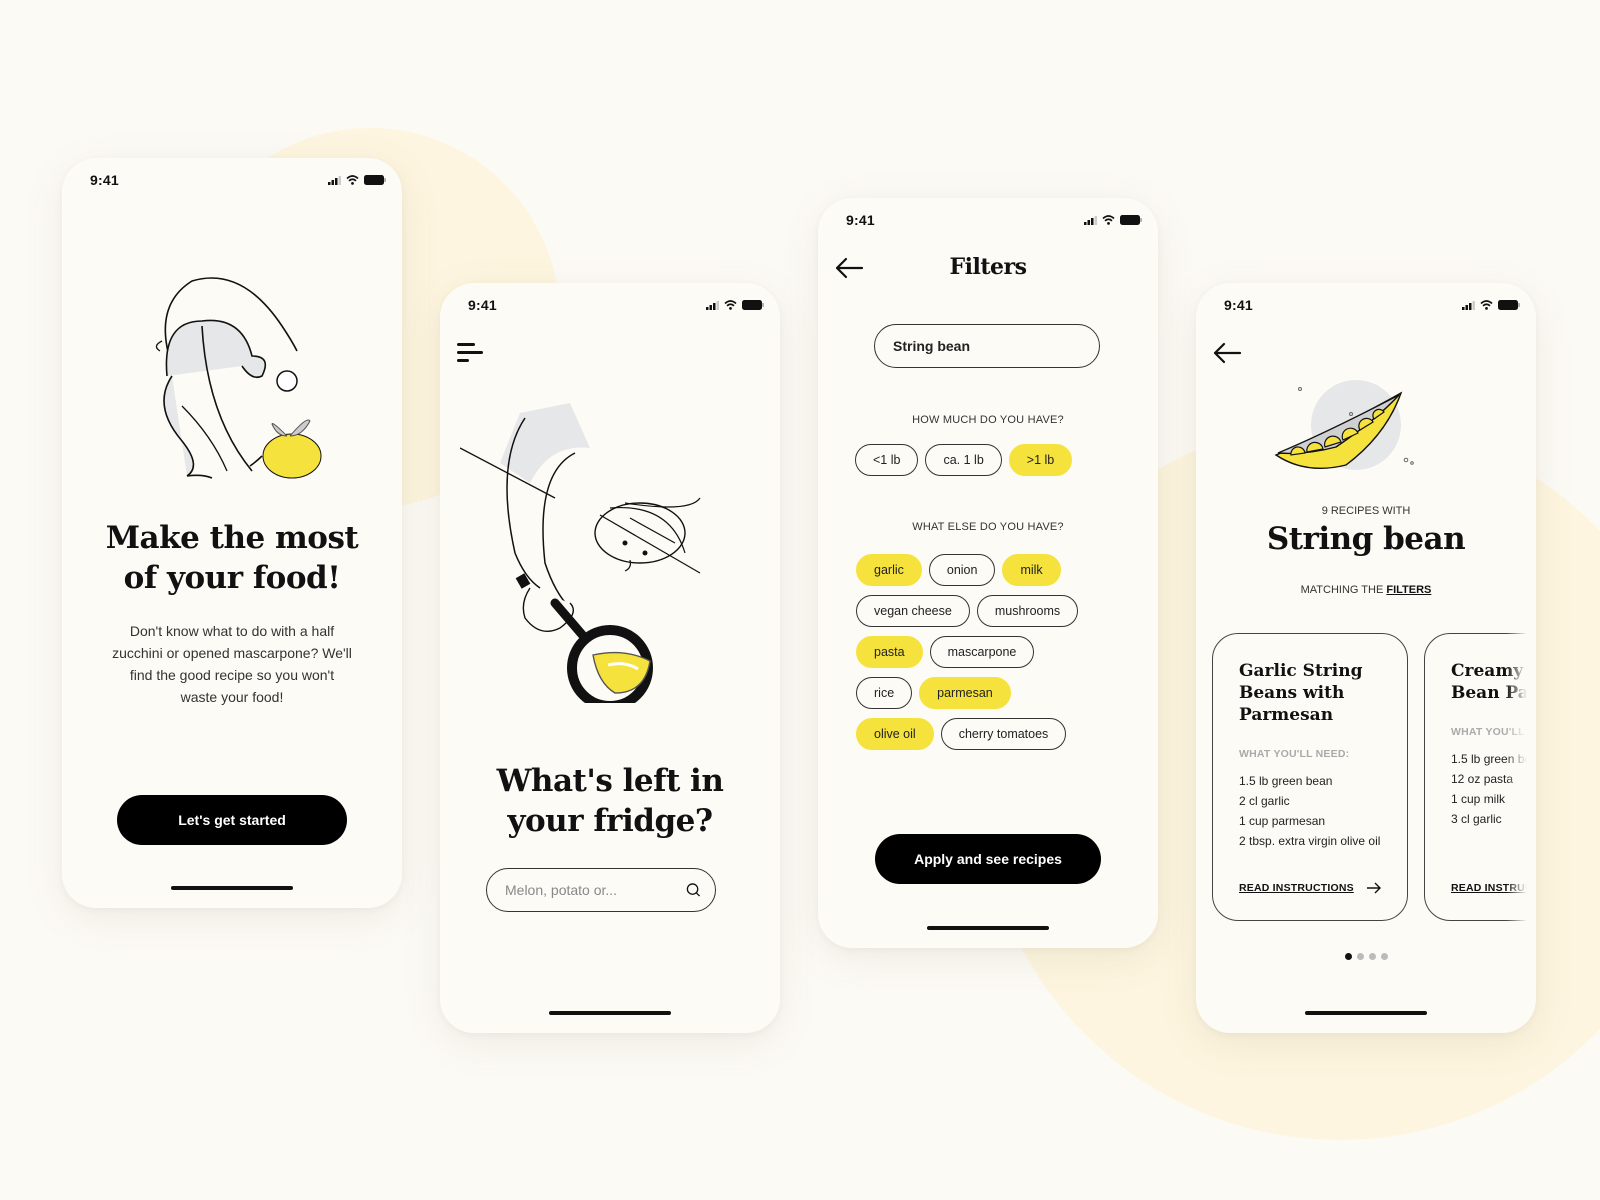 The height and width of the screenshot is (1200, 1600). Describe the element at coordinates (1366, 539) in the screenshot. I see `page-title: String bean` at that location.